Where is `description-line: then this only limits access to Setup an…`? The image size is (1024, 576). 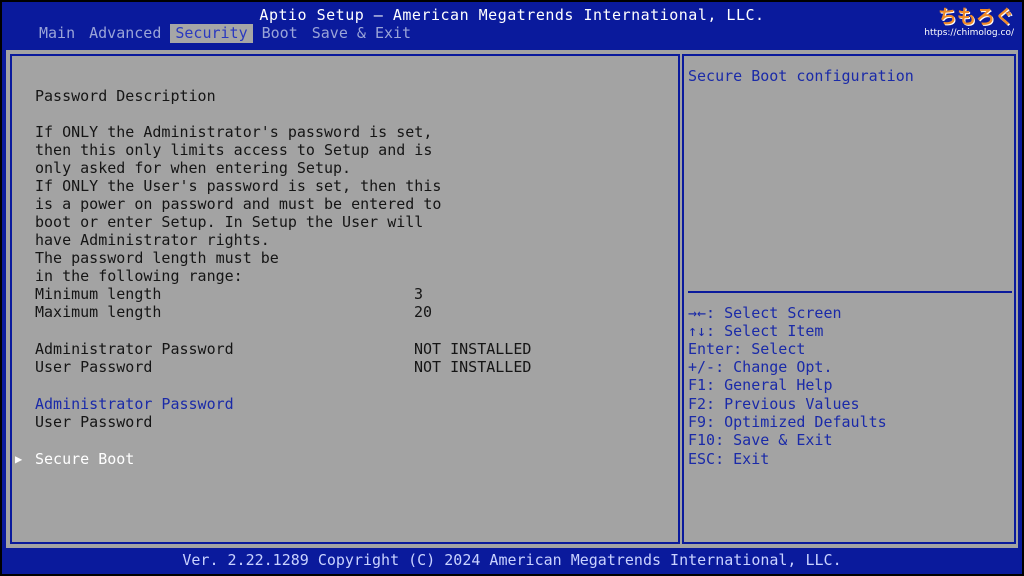 description-line: then this only limits access to Setup an… is located at coordinates (234, 150).